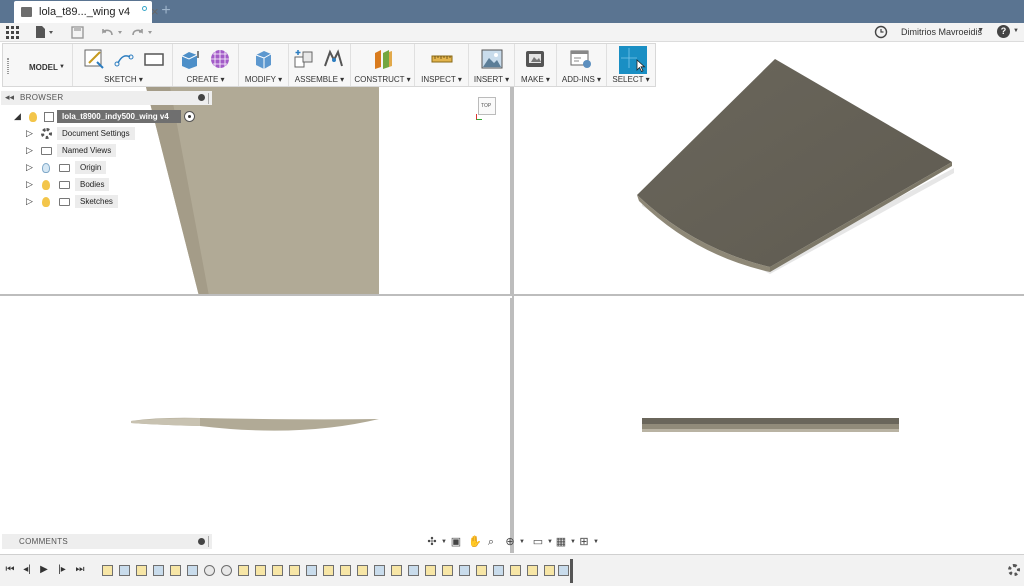  I want to click on viewcube: TOP, so click(486, 108).